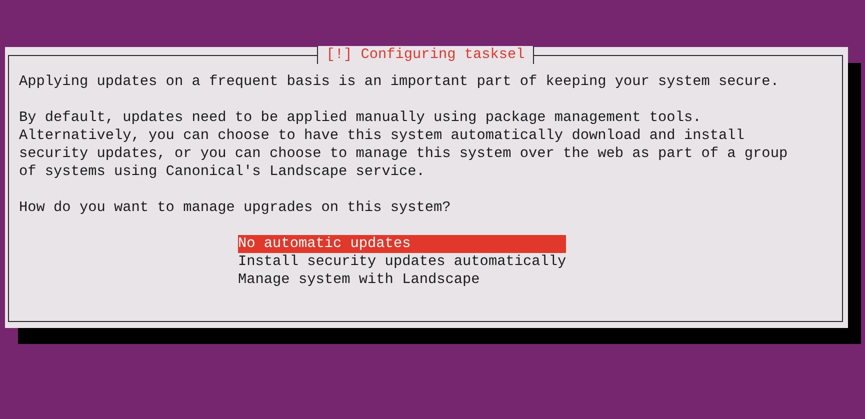  Describe the element at coordinates (402, 244) in the screenshot. I see `option-item: No automatic updates` at that location.